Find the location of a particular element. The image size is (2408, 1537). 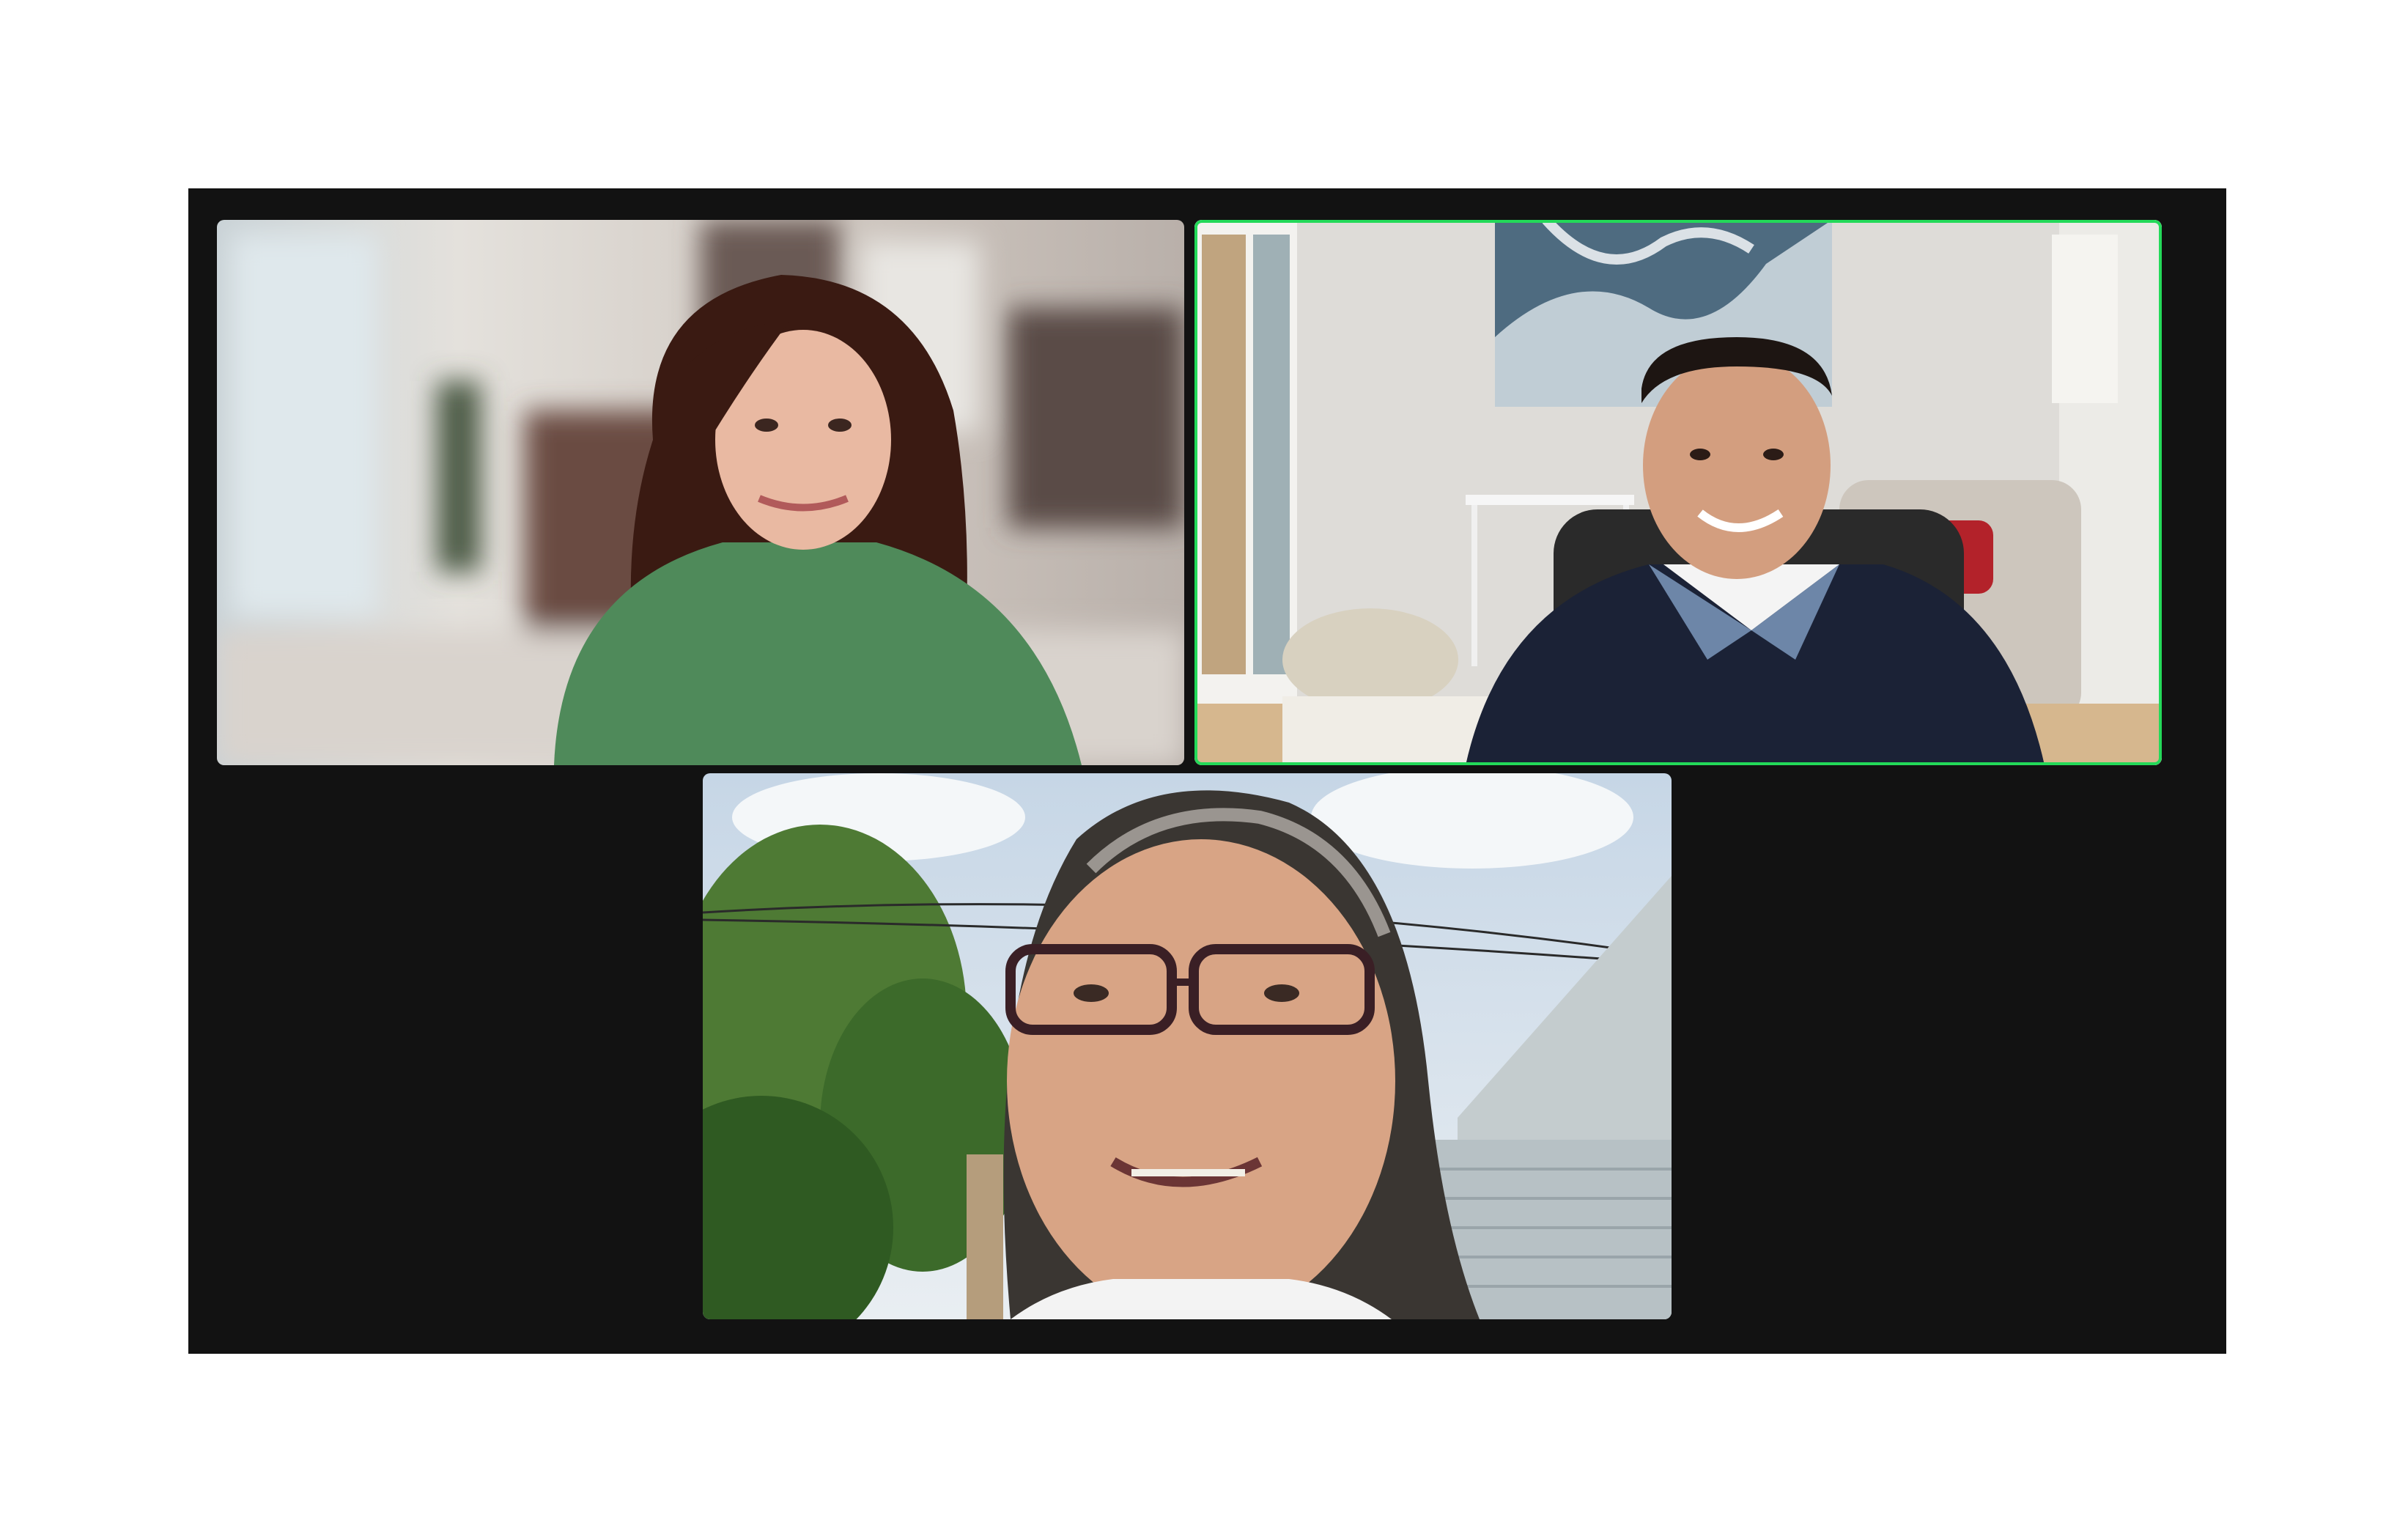

participant-3-video is located at coordinates (1187, 1046).